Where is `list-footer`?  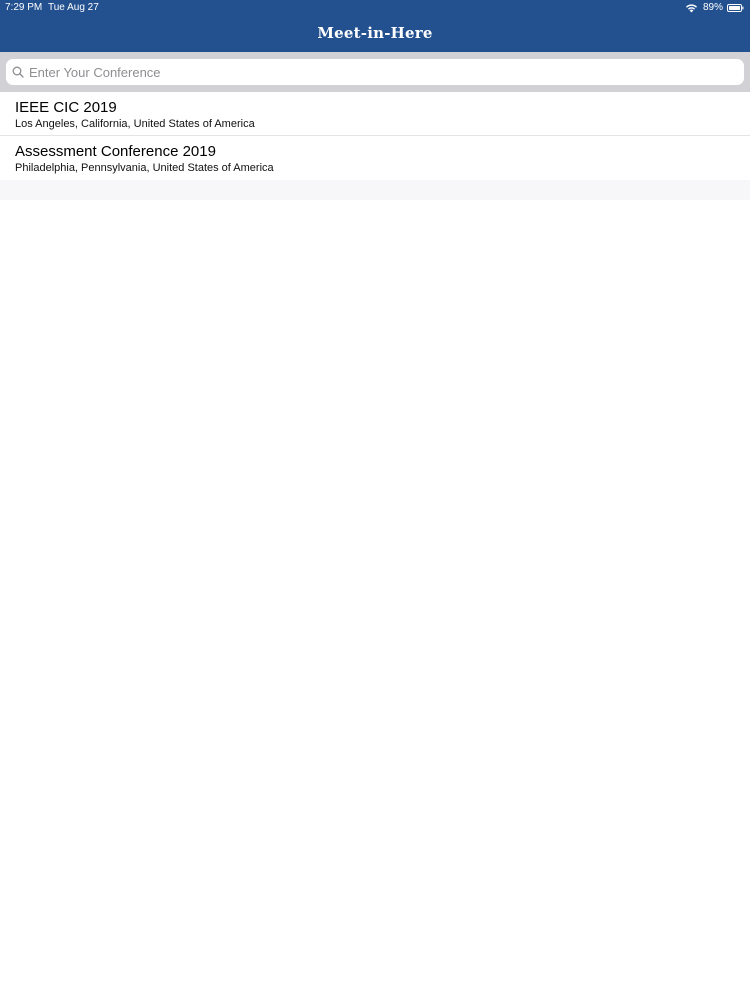
list-footer is located at coordinates (375, 190).